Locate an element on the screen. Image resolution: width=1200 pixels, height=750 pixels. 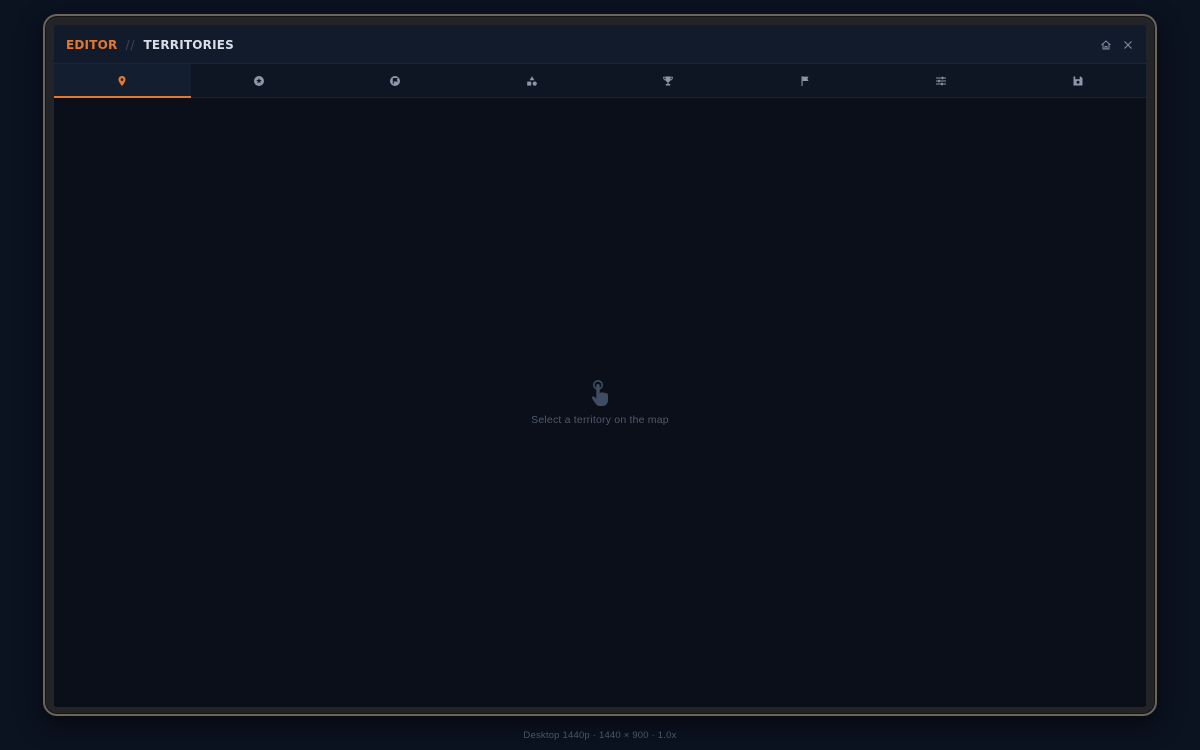
map-pin-icon is located at coordinates (122, 80).